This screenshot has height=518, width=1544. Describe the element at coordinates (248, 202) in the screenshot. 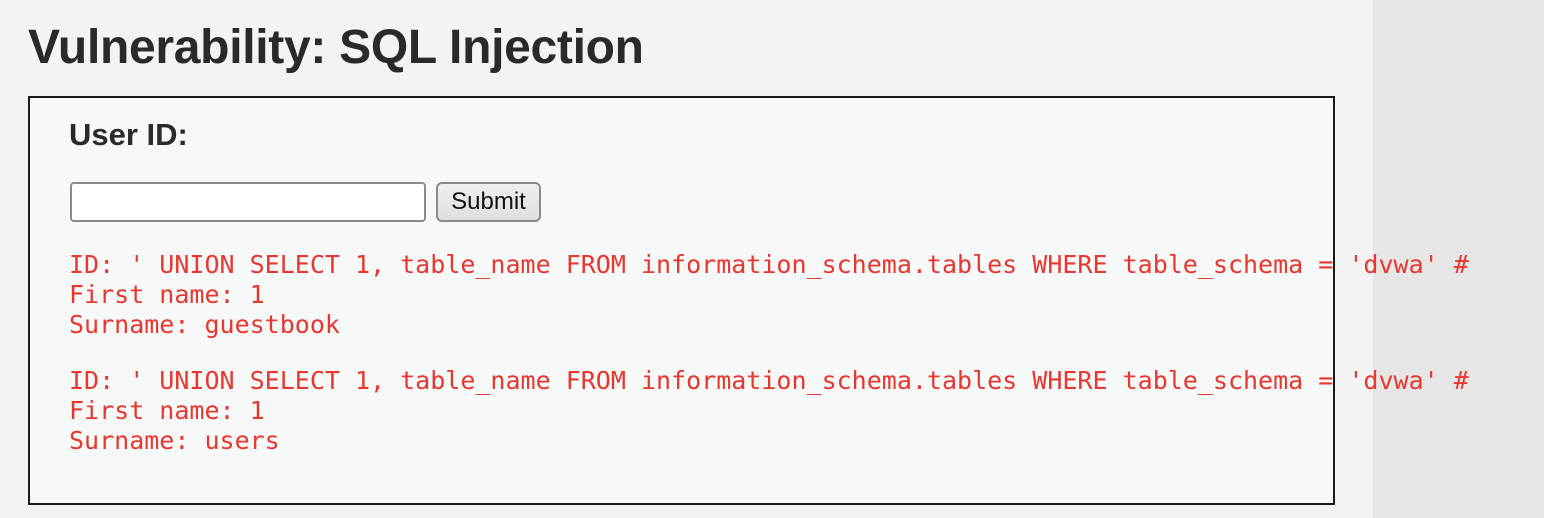

I see `user-id-input` at that location.